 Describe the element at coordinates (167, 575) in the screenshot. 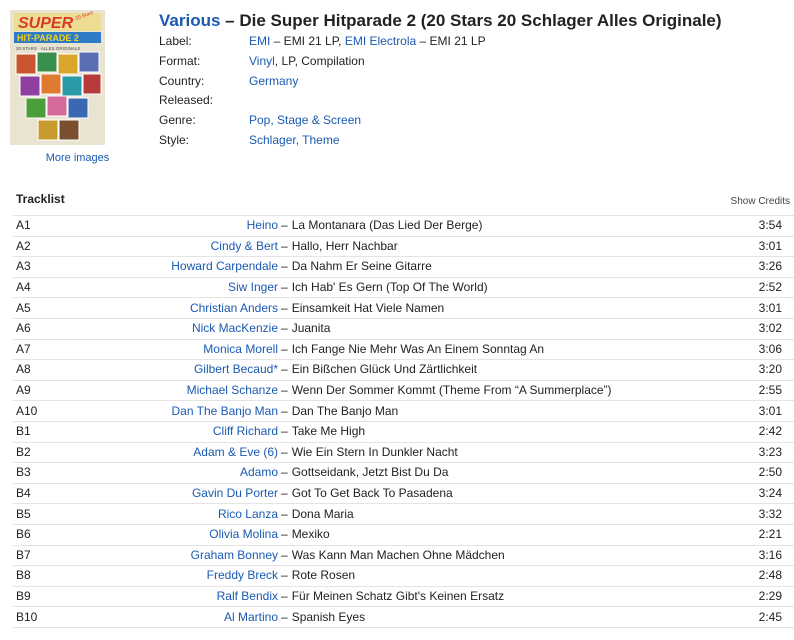

I see `track-artist-cell: Freddy Breck` at that location.